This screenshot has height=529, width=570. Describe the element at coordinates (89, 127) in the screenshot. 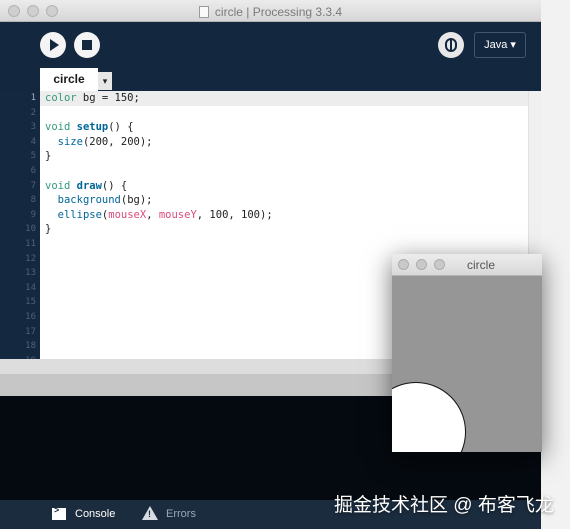

I see `code-line: void setup() {` at that location.